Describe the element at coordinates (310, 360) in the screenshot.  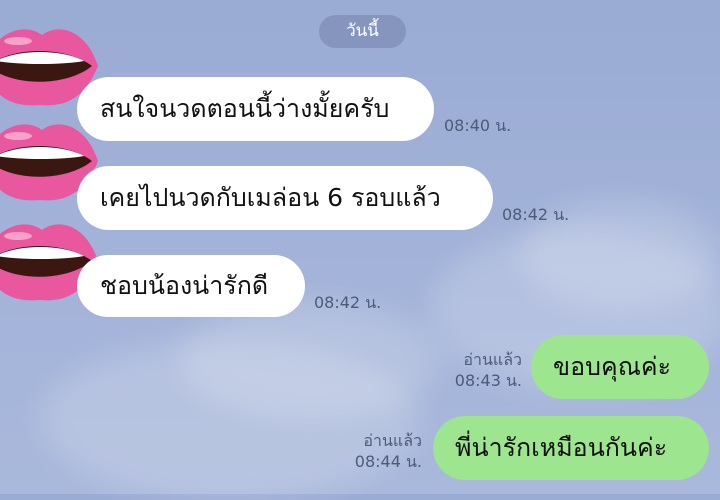
I see `background-cloud` at that location.